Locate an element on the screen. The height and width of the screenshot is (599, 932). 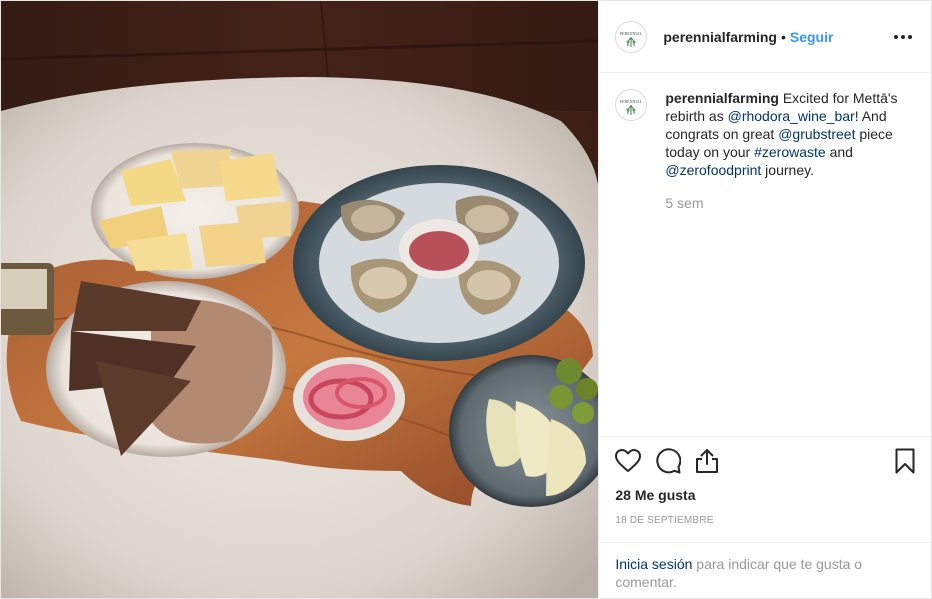
more-options-icon is located at coordinates (903, 36).